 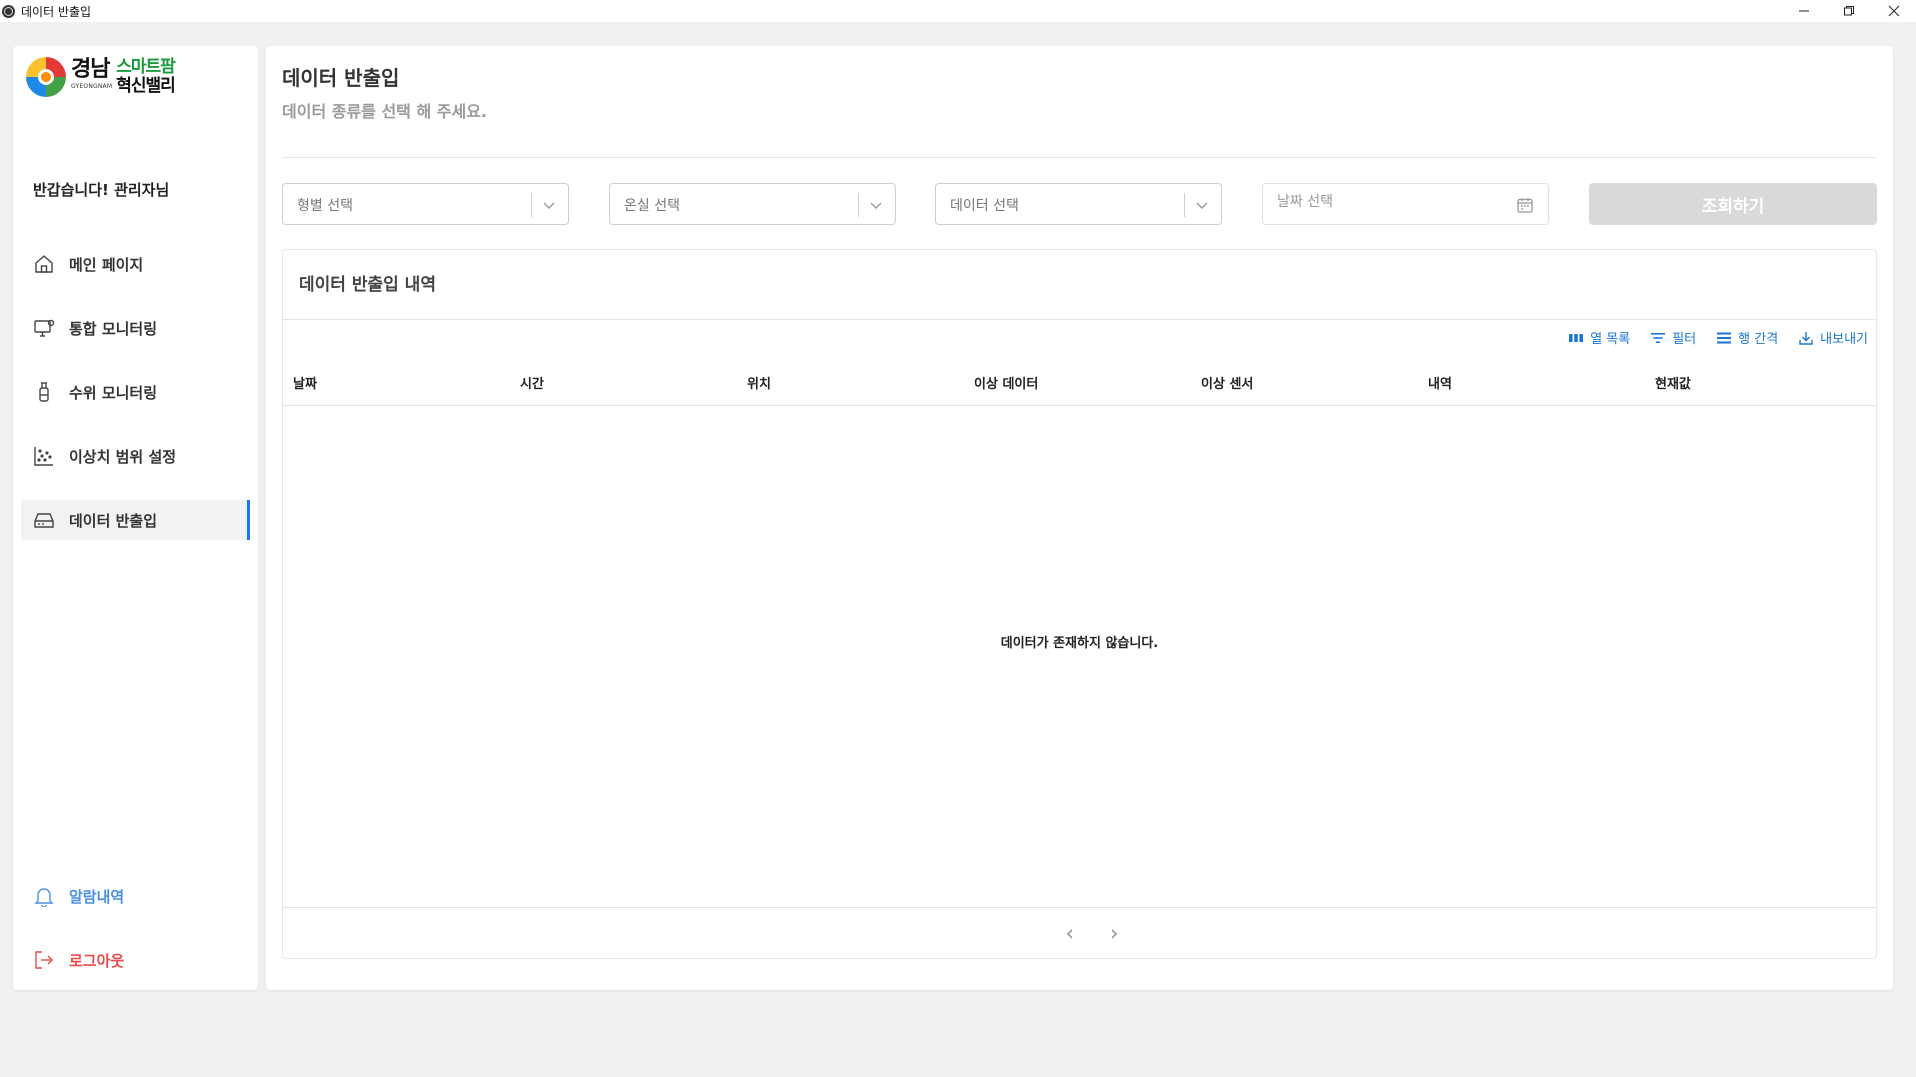 I want to click on empty-message: 데이터가 존재하지 않습니다., so click(x=1079, y=643).